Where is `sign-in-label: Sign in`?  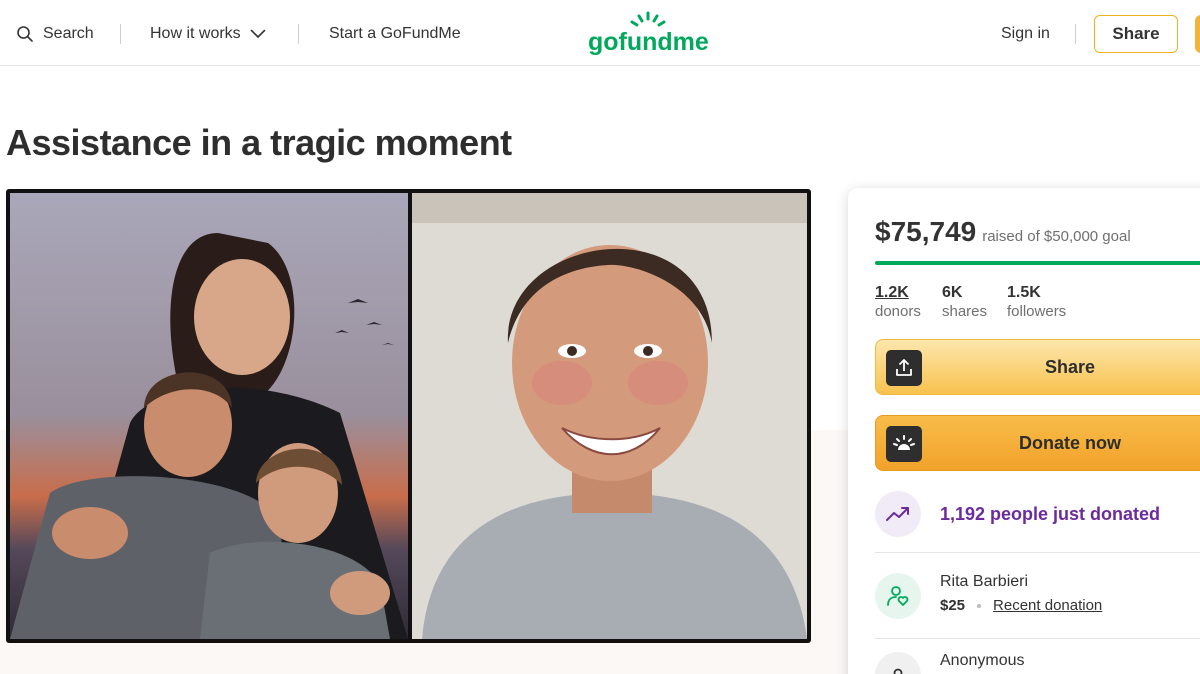
sign-in-label: Sign in is located at coordinates (1025, 33).